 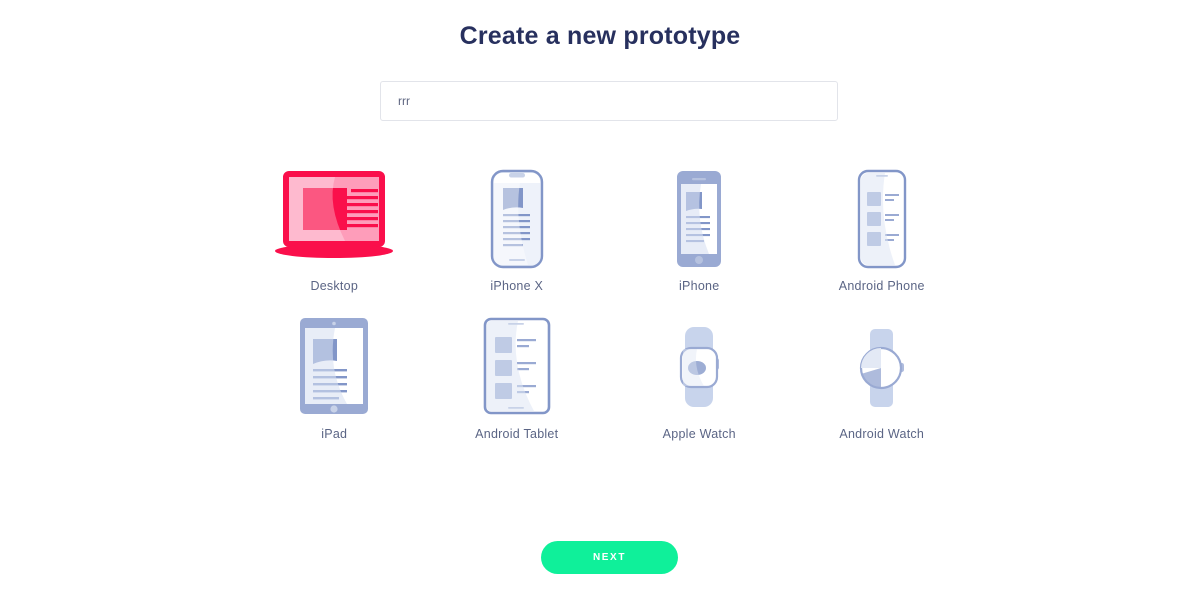 I want to click on prototype-name-field-wrapper, so click(x=609, y=101).